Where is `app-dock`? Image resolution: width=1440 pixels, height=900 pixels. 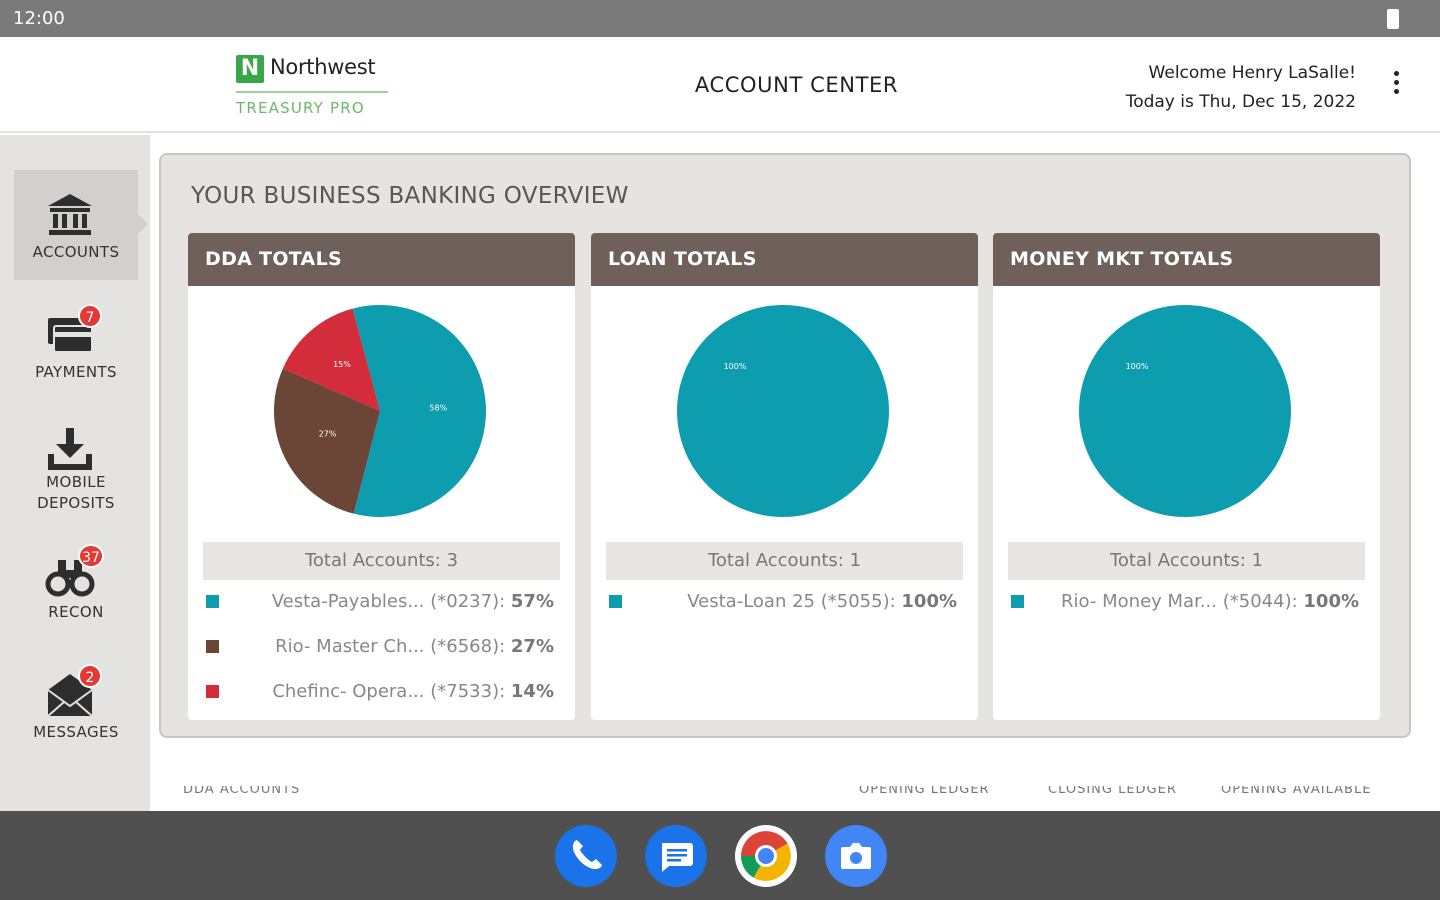 app-dock is located at coordinates (720, 855).